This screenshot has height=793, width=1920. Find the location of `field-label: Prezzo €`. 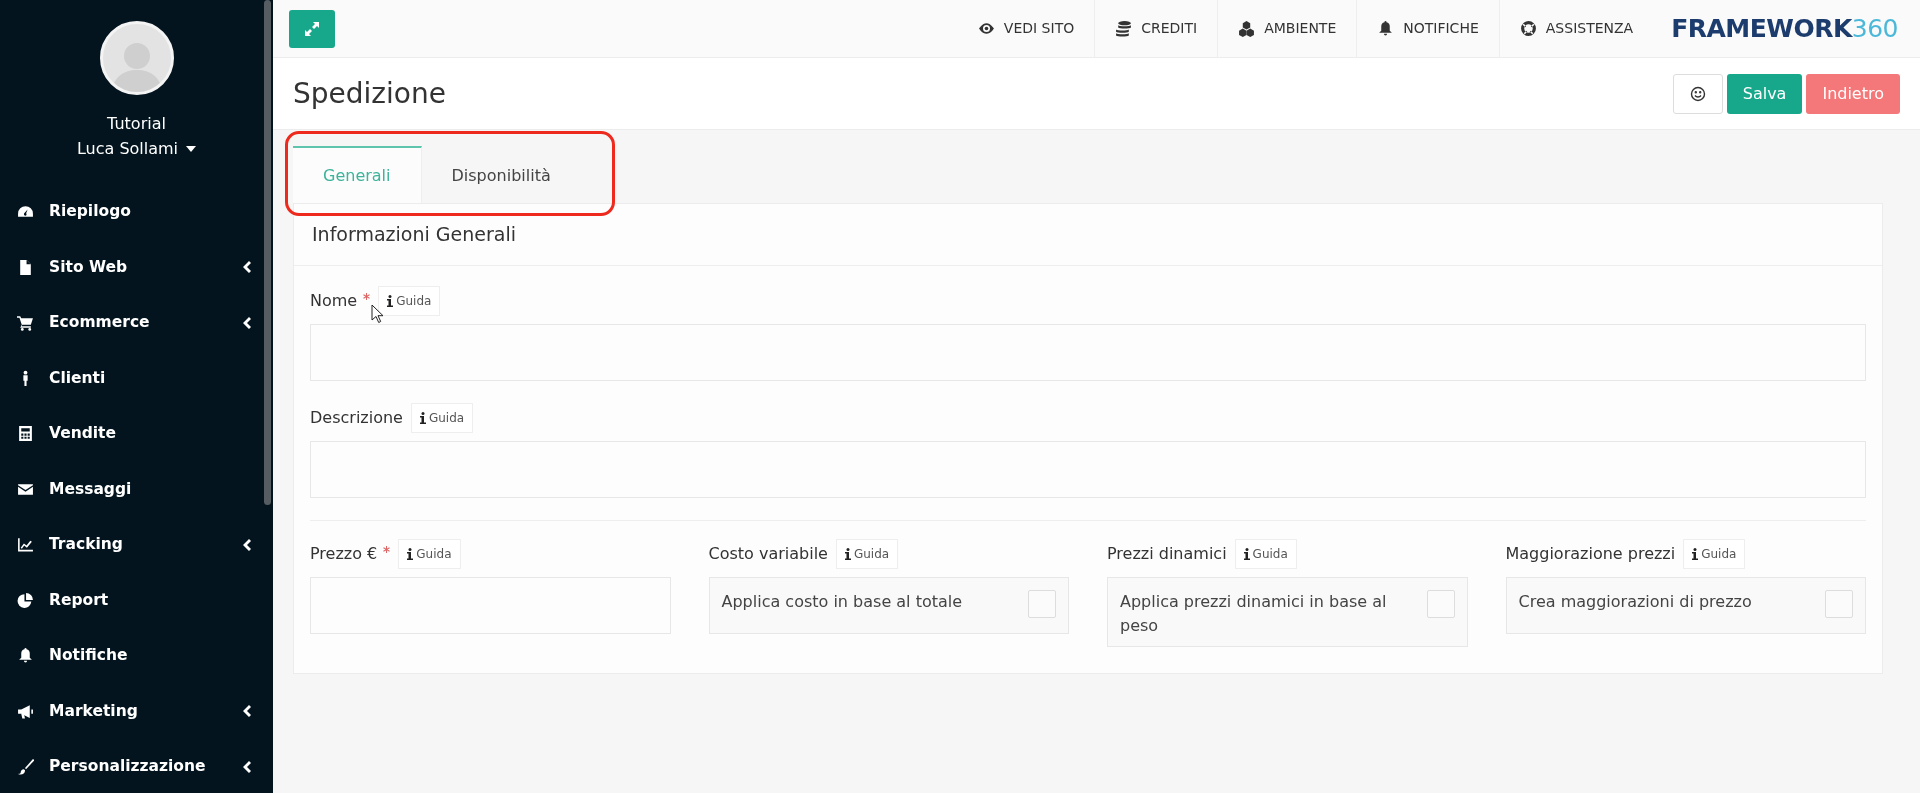

field-label: Prezzo € is located at coordinates (344, 553).